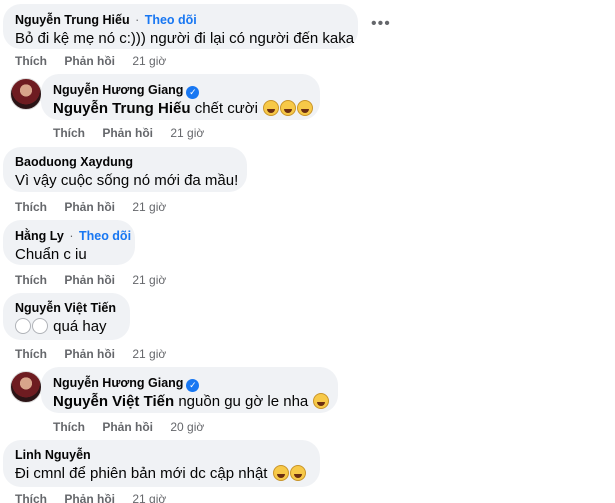 The image size is (615, 503). Describe the element at coordinates (141, 473) in the screenshot. I see `comment-text: Đi cmnl để phiên bản mới dc cập nhật` at that location.